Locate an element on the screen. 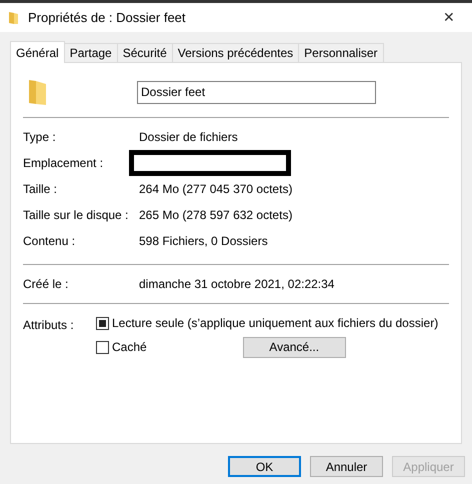 The width and height of the screenshot is (472, 484). property-label: Créé le : is located at coordinates (46, 284).